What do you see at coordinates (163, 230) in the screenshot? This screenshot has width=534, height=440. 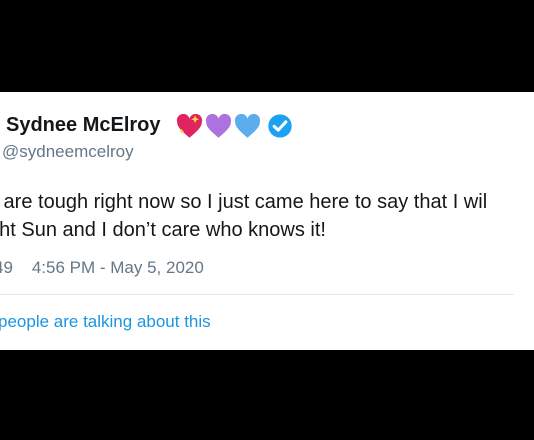 I see `tweet-text-line-2: ght Sun and I don’t care who knows it!` at bounding box center [163, 230].